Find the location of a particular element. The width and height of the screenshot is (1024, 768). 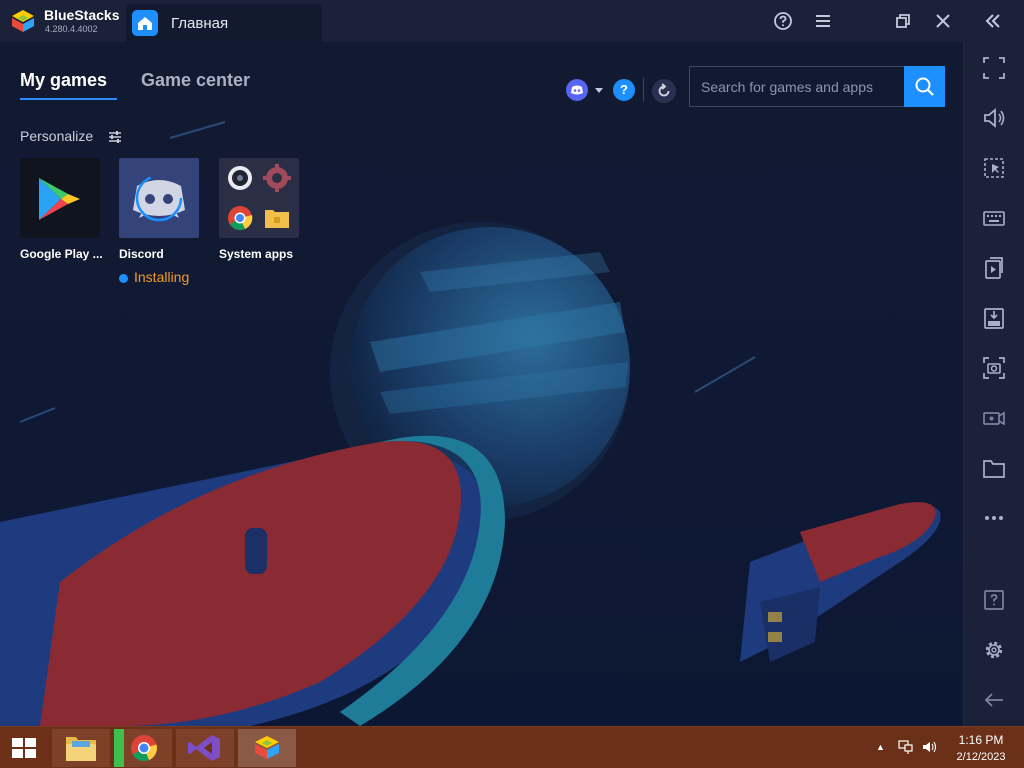

taskbar-visual-studio is located at coordinates (205, 748).